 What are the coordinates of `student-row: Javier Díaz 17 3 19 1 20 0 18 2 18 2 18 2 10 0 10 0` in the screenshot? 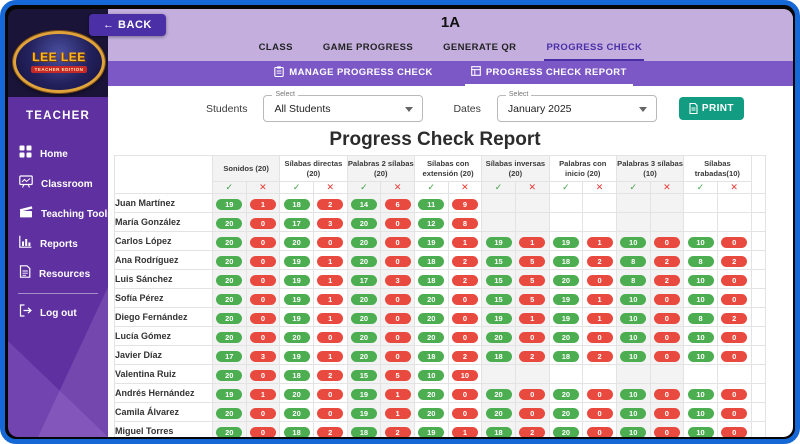 It's located at (440, 355).